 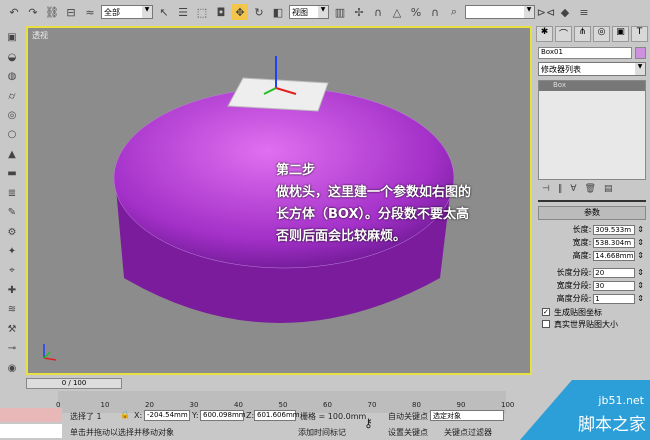 What do you see at coordinates (573, 189) in the screenshot?
I see `make-unique-icon: ∀` at bounding box center [573, 189].